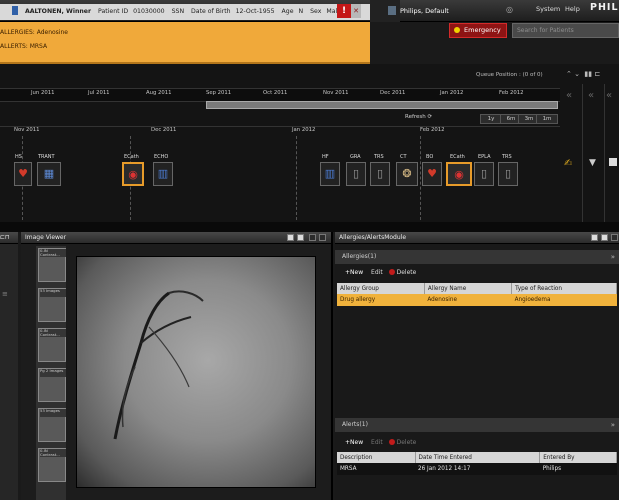  I want to click on event-label: BO, so click(430, 157).